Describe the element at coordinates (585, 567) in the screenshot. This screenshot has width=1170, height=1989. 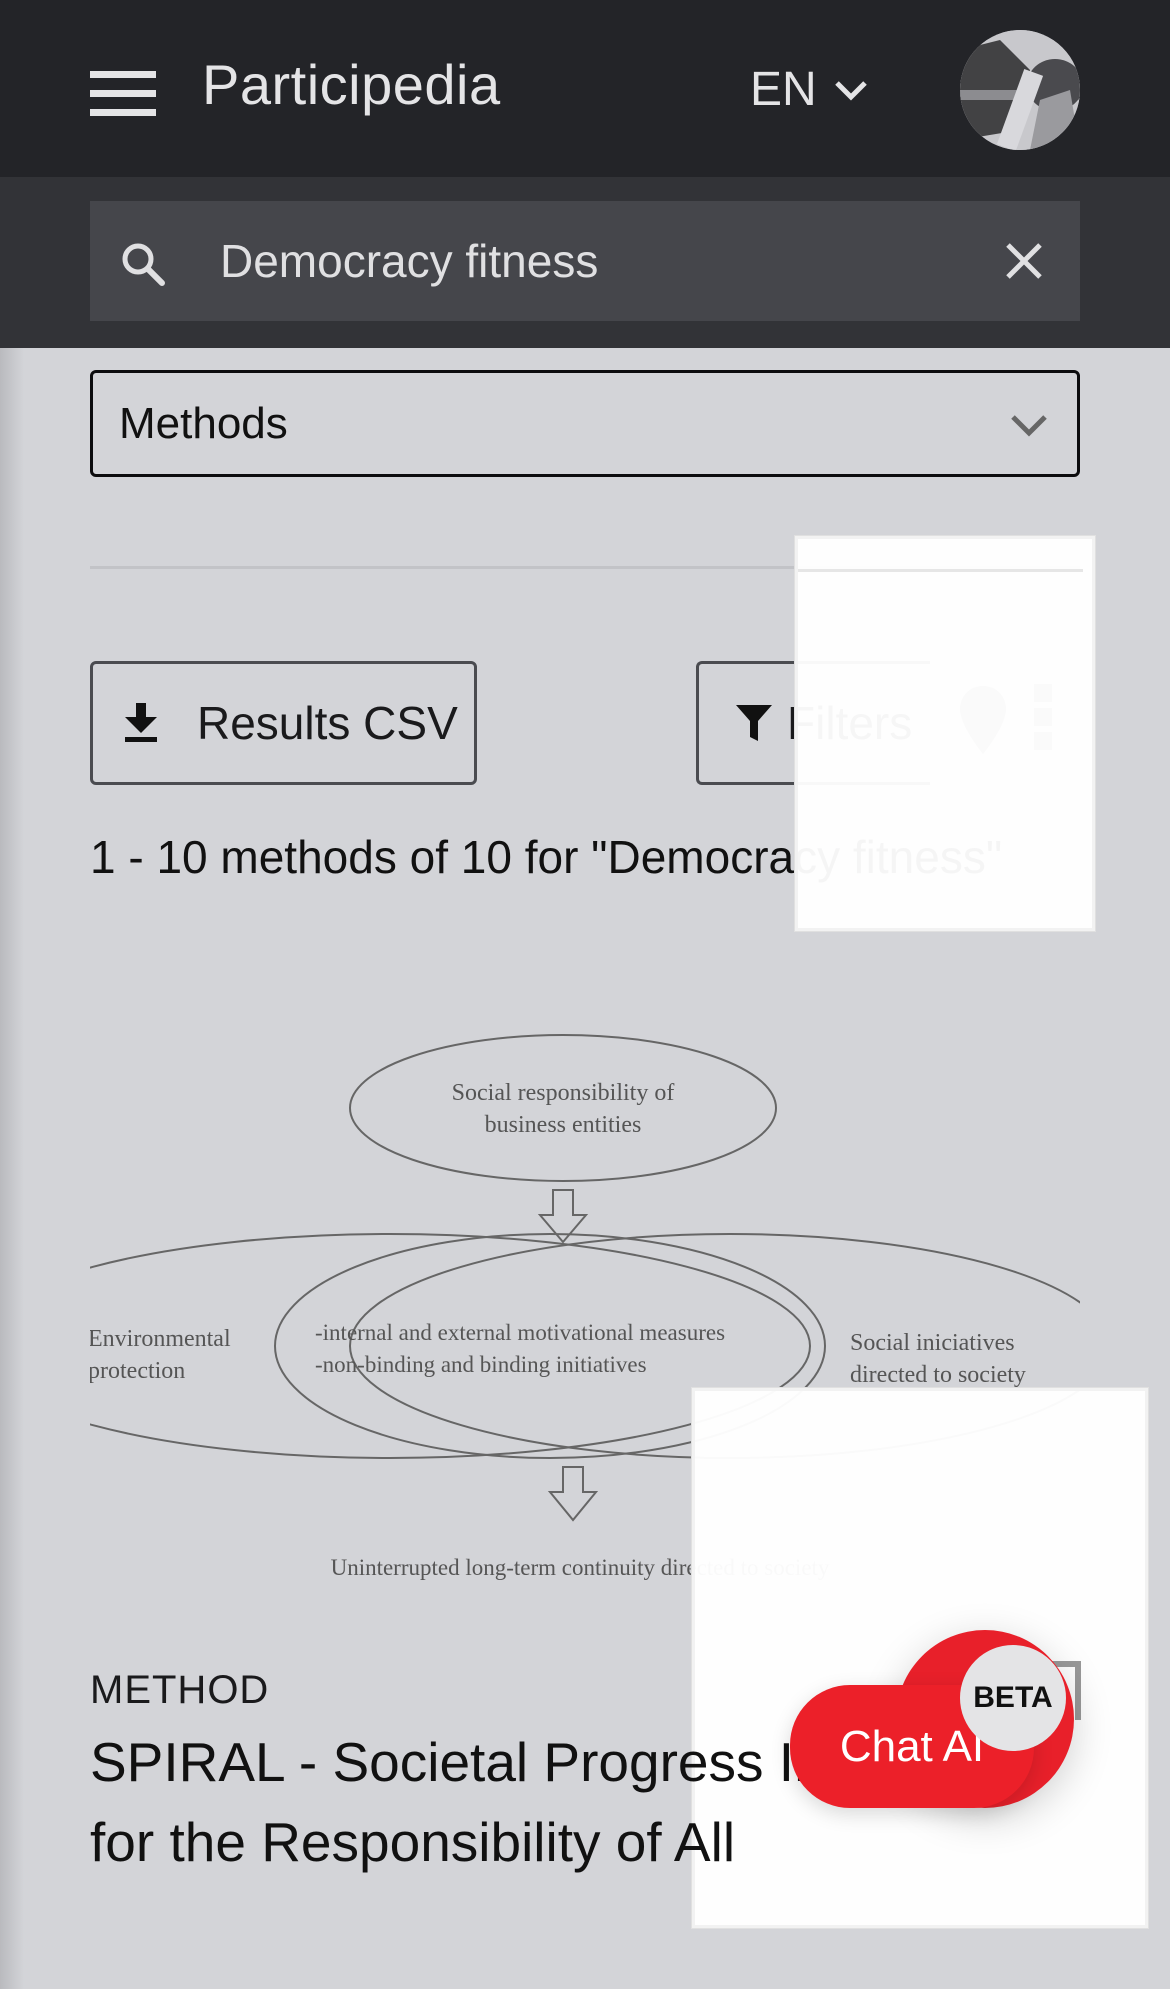
I see `section-divider` at that location.